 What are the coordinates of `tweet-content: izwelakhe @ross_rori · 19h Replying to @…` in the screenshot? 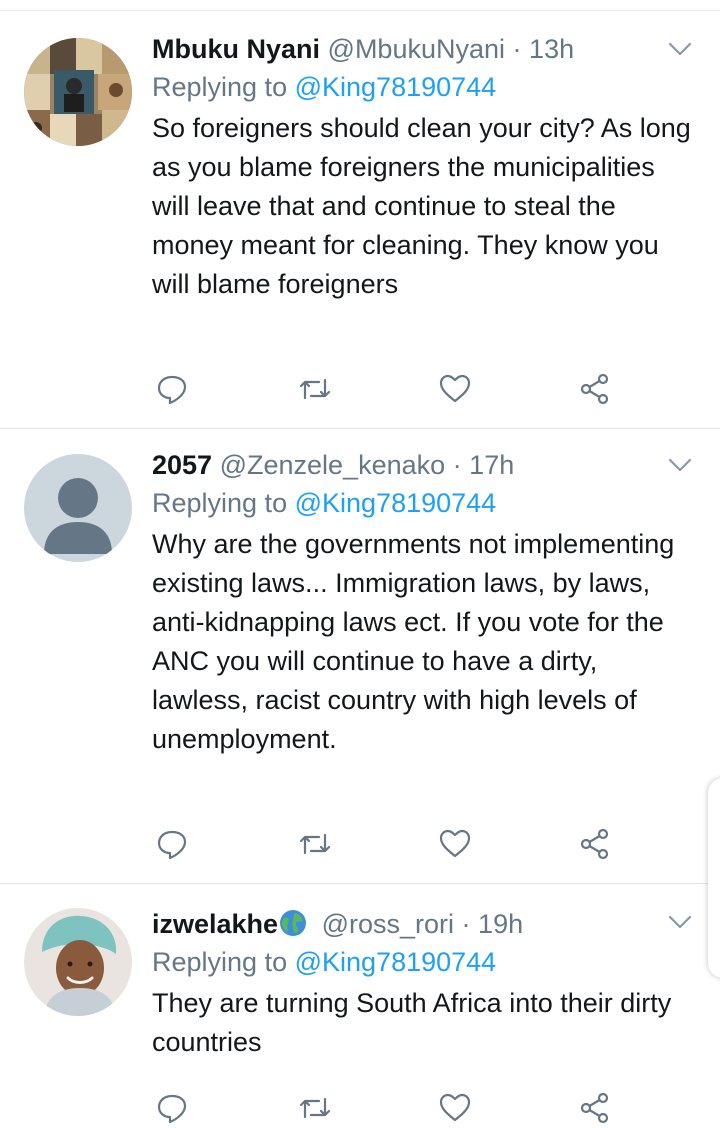 It's located at (424, 984).